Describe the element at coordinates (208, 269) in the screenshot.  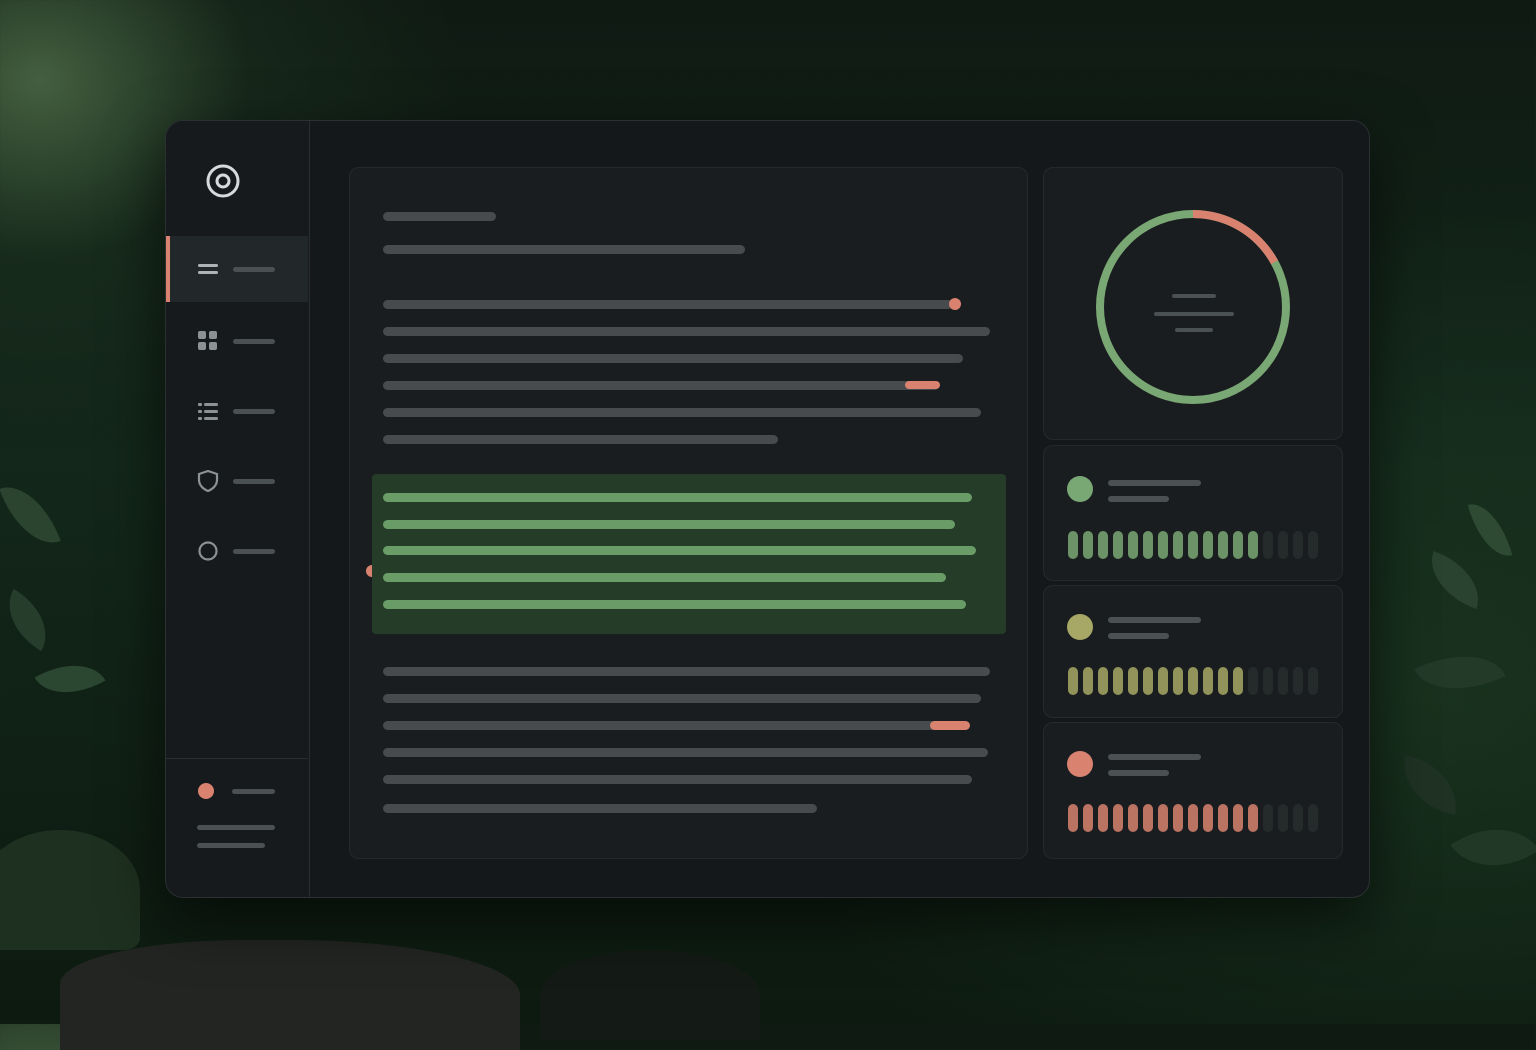
I see `menu-icon` at that location.